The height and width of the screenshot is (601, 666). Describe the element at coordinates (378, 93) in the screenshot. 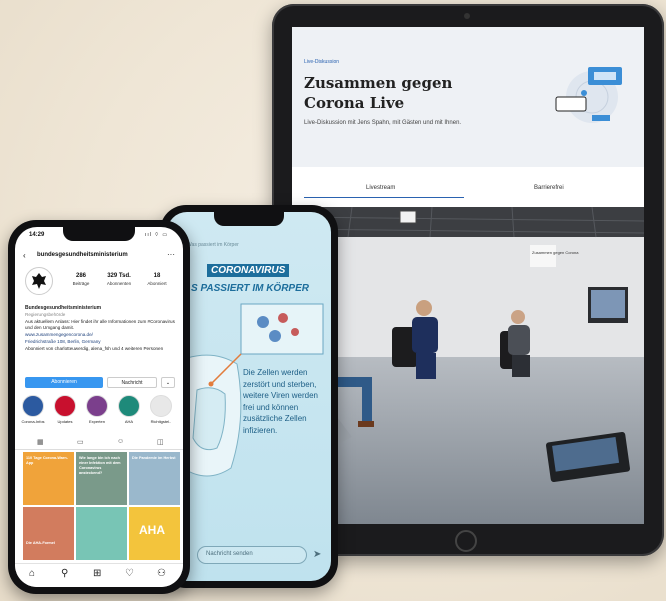

I see `page-title: Zusammen gegen Corona Live` at that location.